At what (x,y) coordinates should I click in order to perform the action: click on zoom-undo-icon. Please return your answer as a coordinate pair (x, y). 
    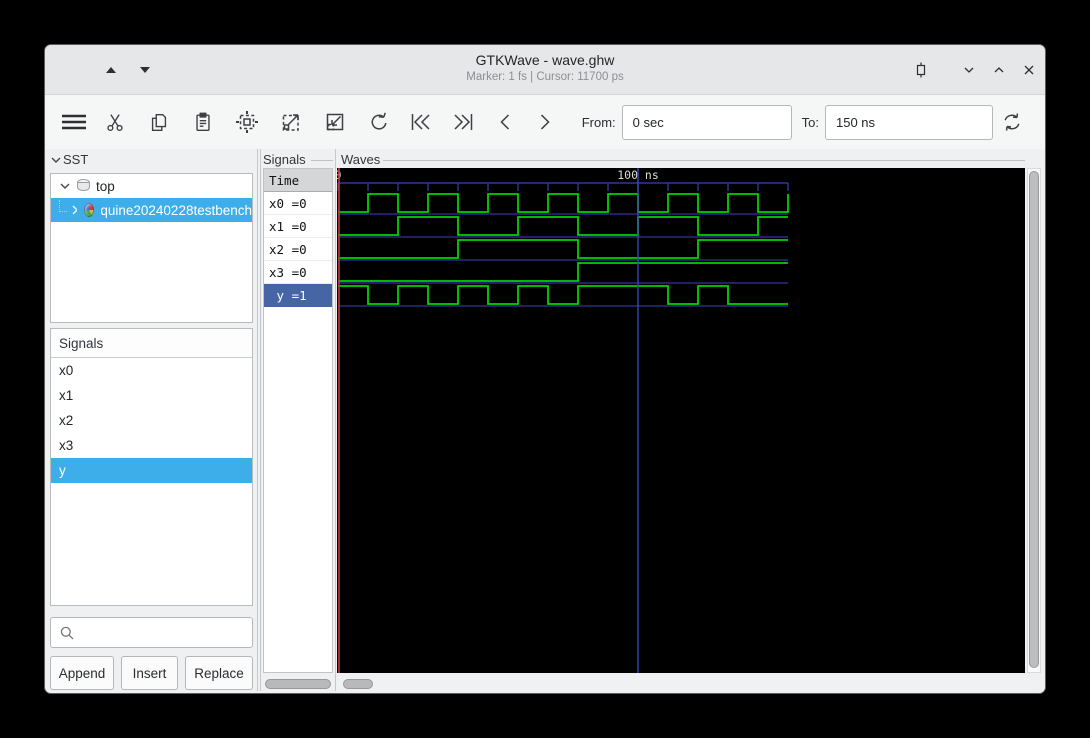
    Looking at the image, I should click on (379, 122).